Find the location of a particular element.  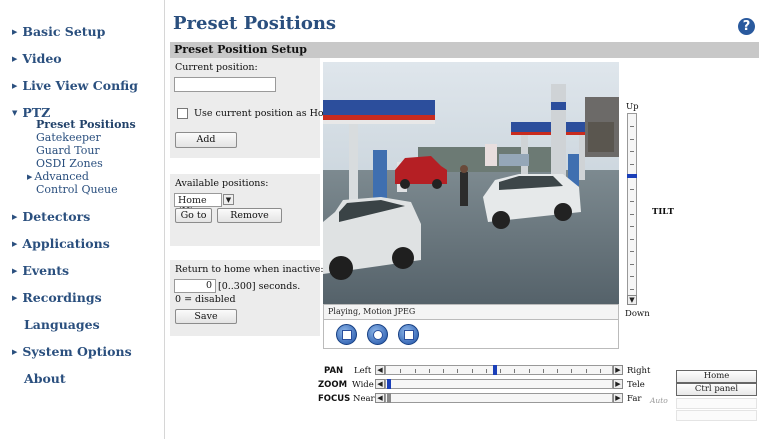

nav-recordings: ▶ Recordings is located at coordinates (57, 297).